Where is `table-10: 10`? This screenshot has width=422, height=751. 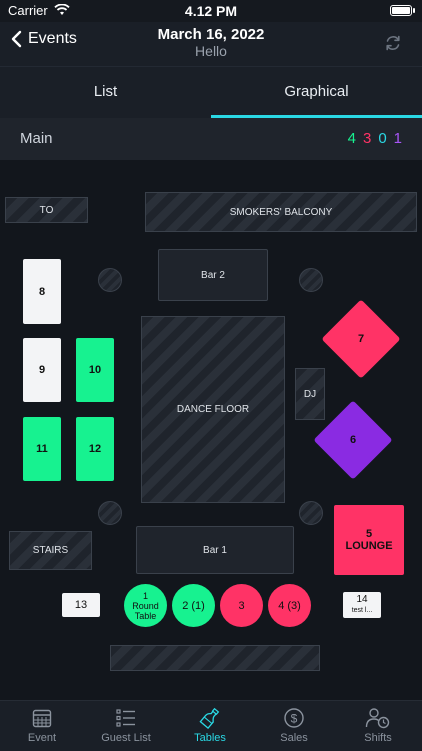 table-10: 10 is located at coordinates (95, 370).